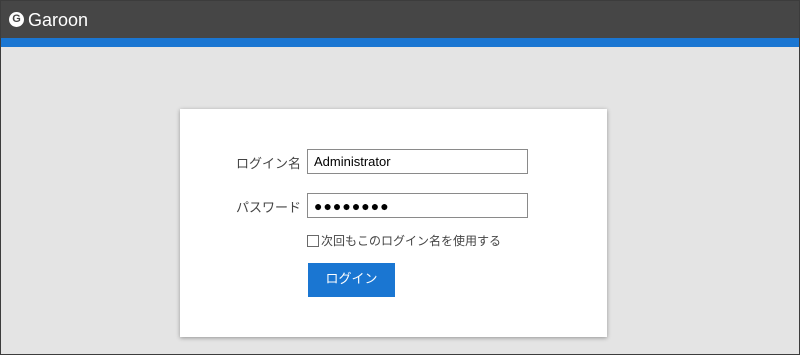 The width and height of the screenshot is (800, 355). I want to click on password-label: パスワード, so click(268, 208).